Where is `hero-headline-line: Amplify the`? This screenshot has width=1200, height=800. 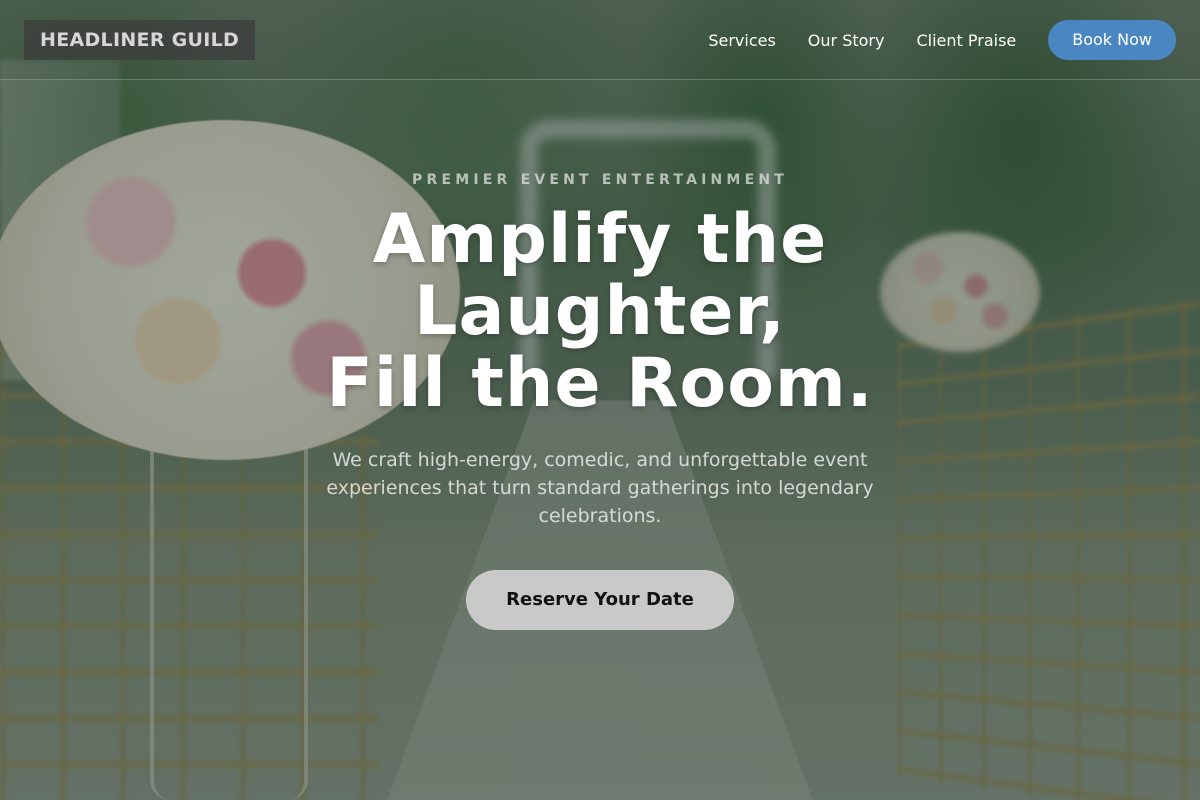 hero-headline-line: Amplify the is located at coordinates (600, 240).